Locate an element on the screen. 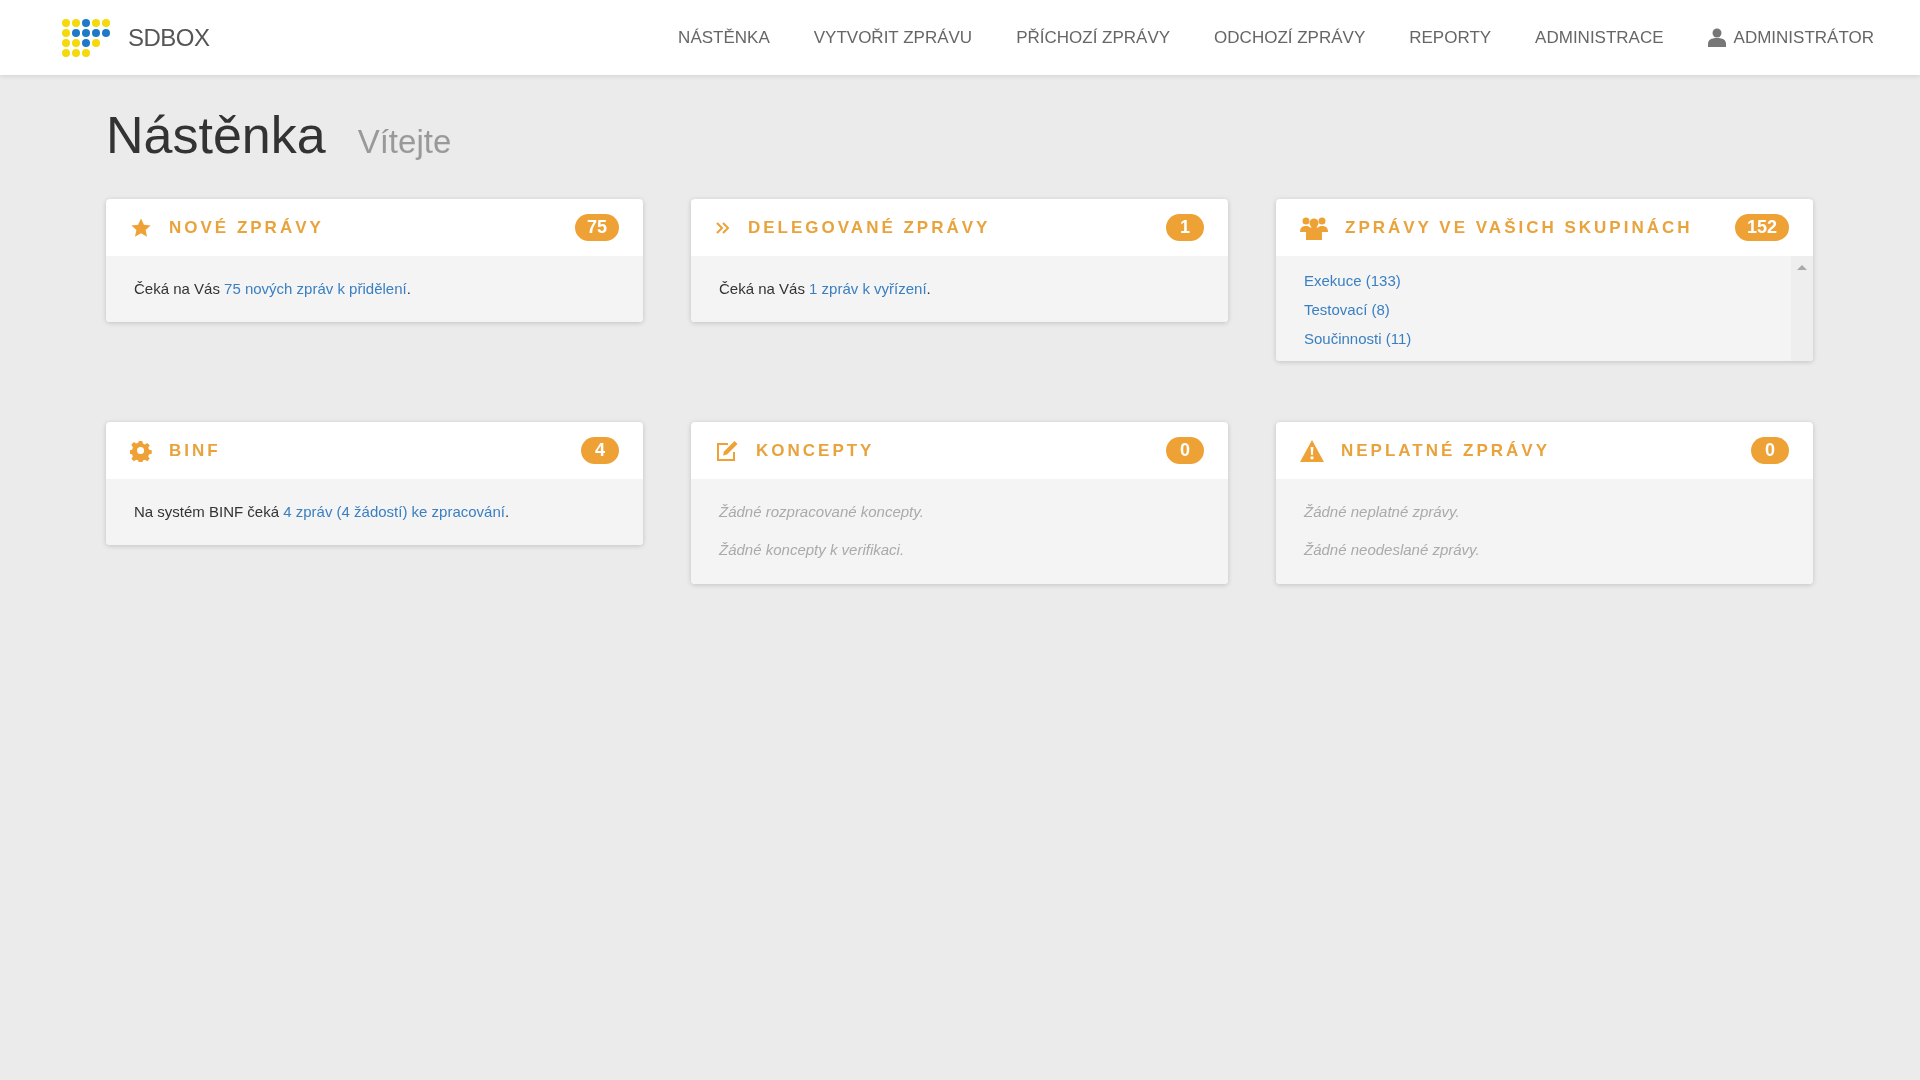 The width and height of the screenshot is (1920, 1080). message-link: 1 zpráv k vyřízení is located at coordinates (868, 288).